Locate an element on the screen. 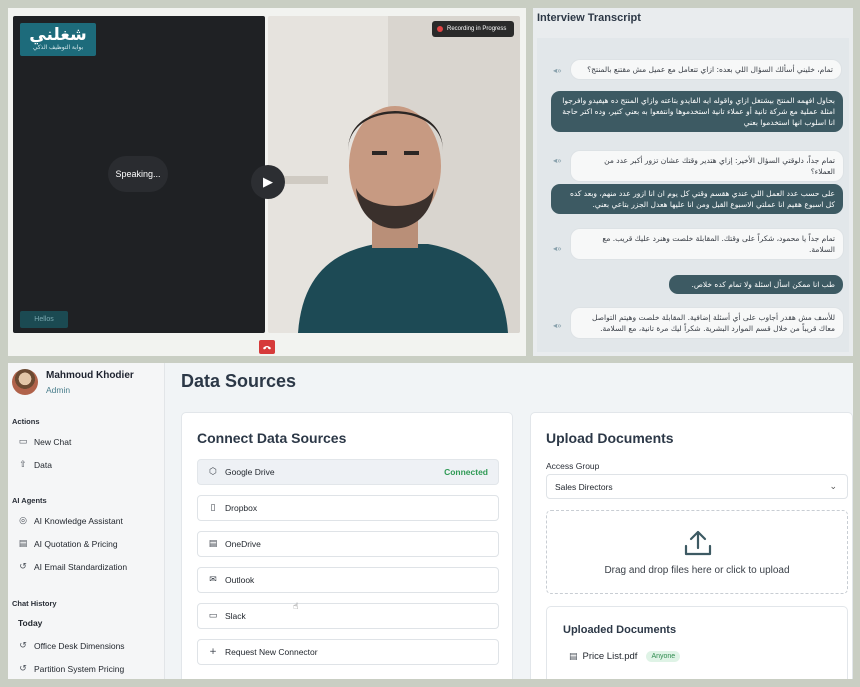 The image size is (860, 687). sidebar-item-knowledge-assistant: ◎ AI Knowledge Assistant is located at coordinates (70, 521).